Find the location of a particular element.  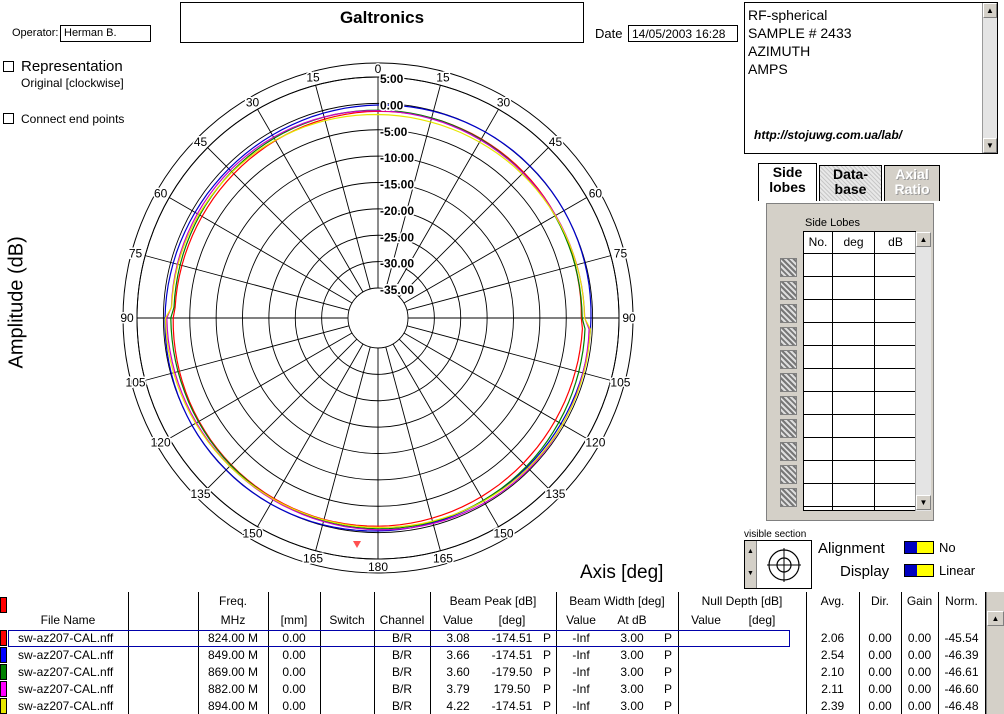

operator-field: Herman B. is located at coordinates (105, 33).